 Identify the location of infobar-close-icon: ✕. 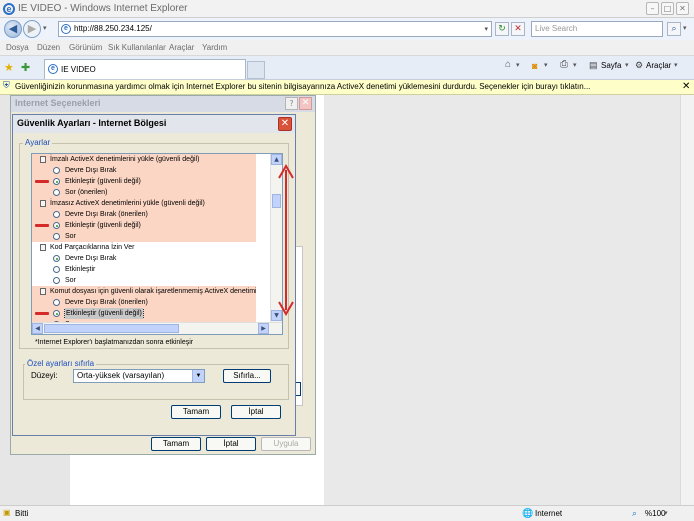
(686, 86).